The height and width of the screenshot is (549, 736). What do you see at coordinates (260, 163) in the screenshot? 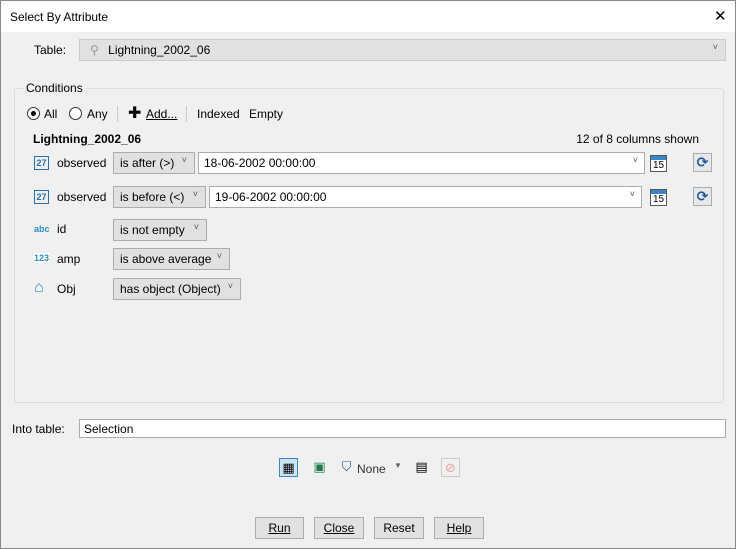
I see `date-value: 18-06-2002 00:00:00` at bounding box center [260, 163].